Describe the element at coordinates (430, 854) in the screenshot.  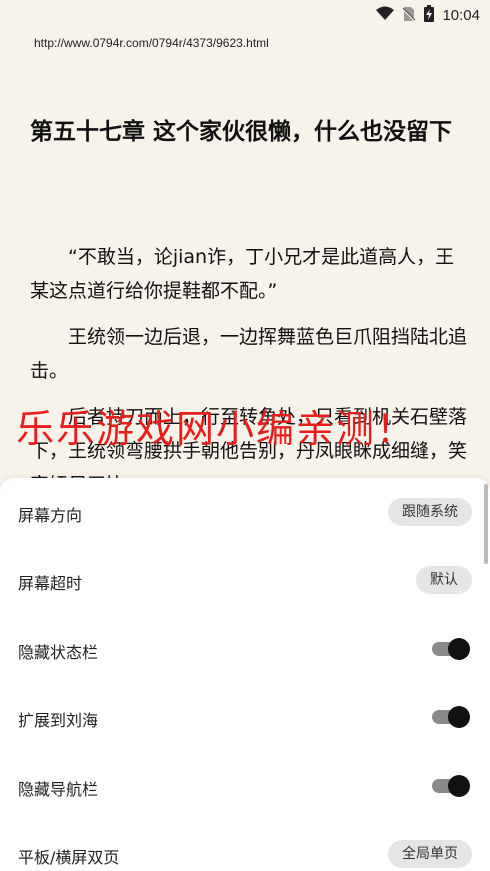
I see `tablet-dual-page-chip: 全局单页` at that location.